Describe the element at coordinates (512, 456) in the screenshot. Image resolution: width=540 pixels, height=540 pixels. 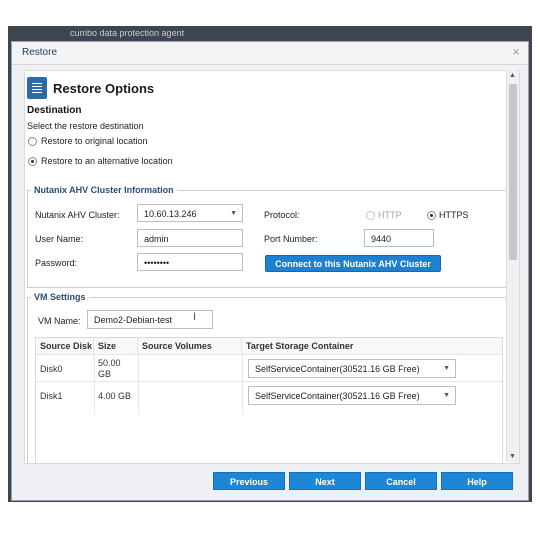
I see `scroll-down-icon: ▼` at that location.